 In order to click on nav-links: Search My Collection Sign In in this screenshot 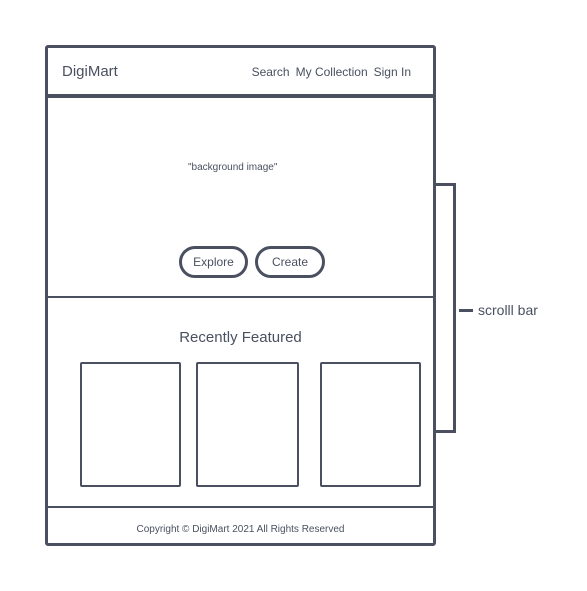, I will do `click(331, 72)`.